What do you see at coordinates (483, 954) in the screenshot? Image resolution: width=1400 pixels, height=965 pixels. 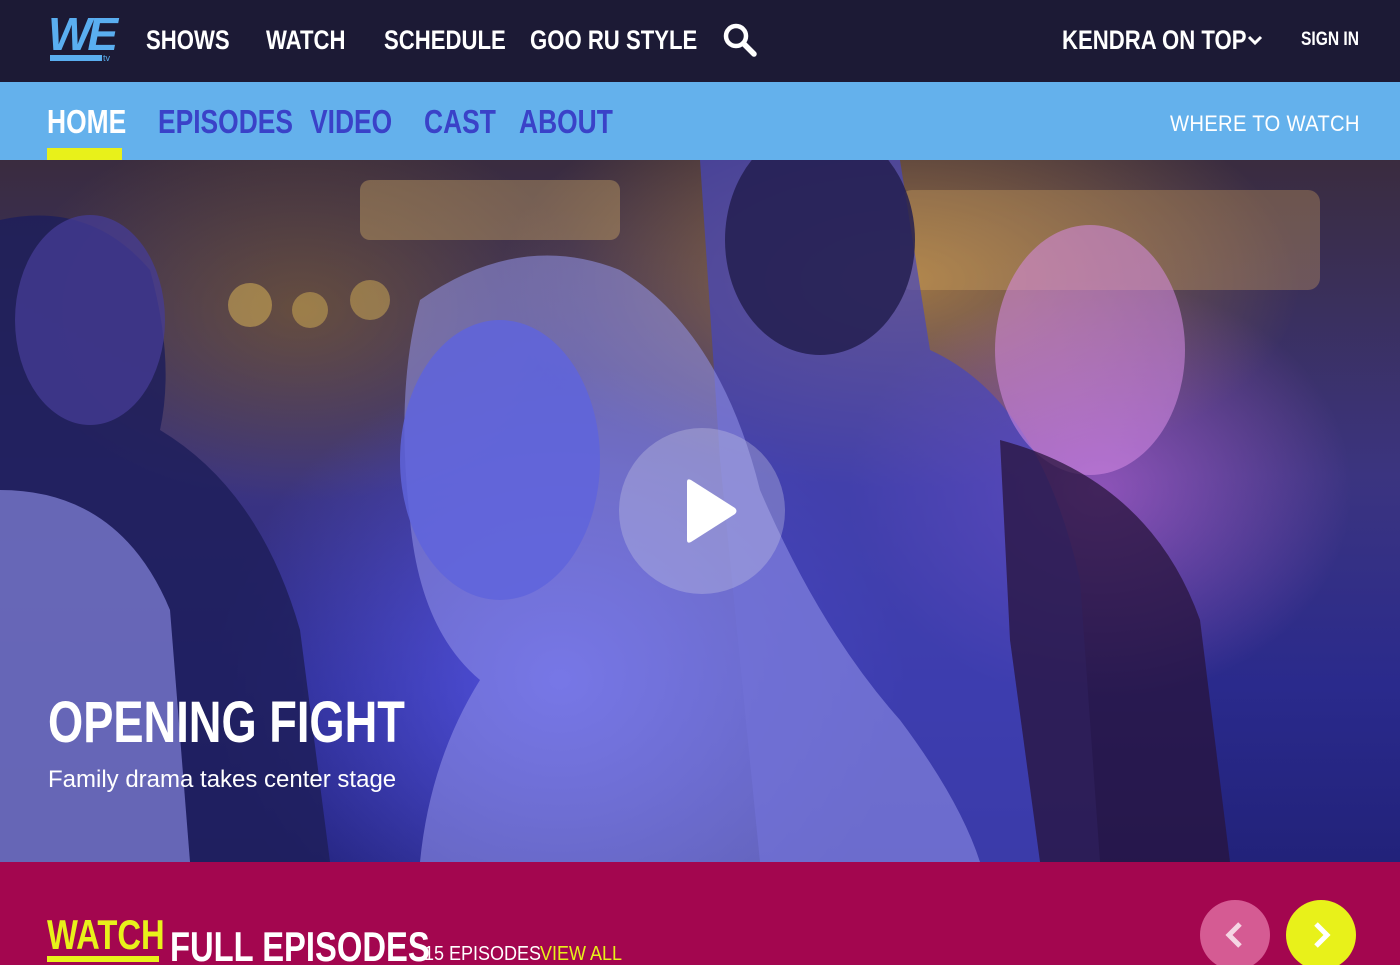 I see `episode-count: 15 EPISODES` at bounding box center [483, 954].